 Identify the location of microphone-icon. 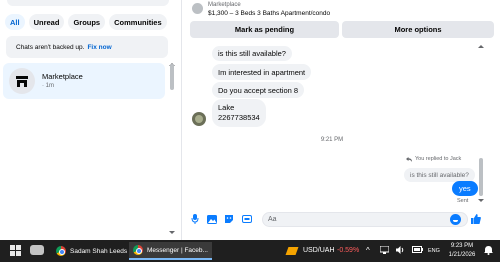
(195, 219).